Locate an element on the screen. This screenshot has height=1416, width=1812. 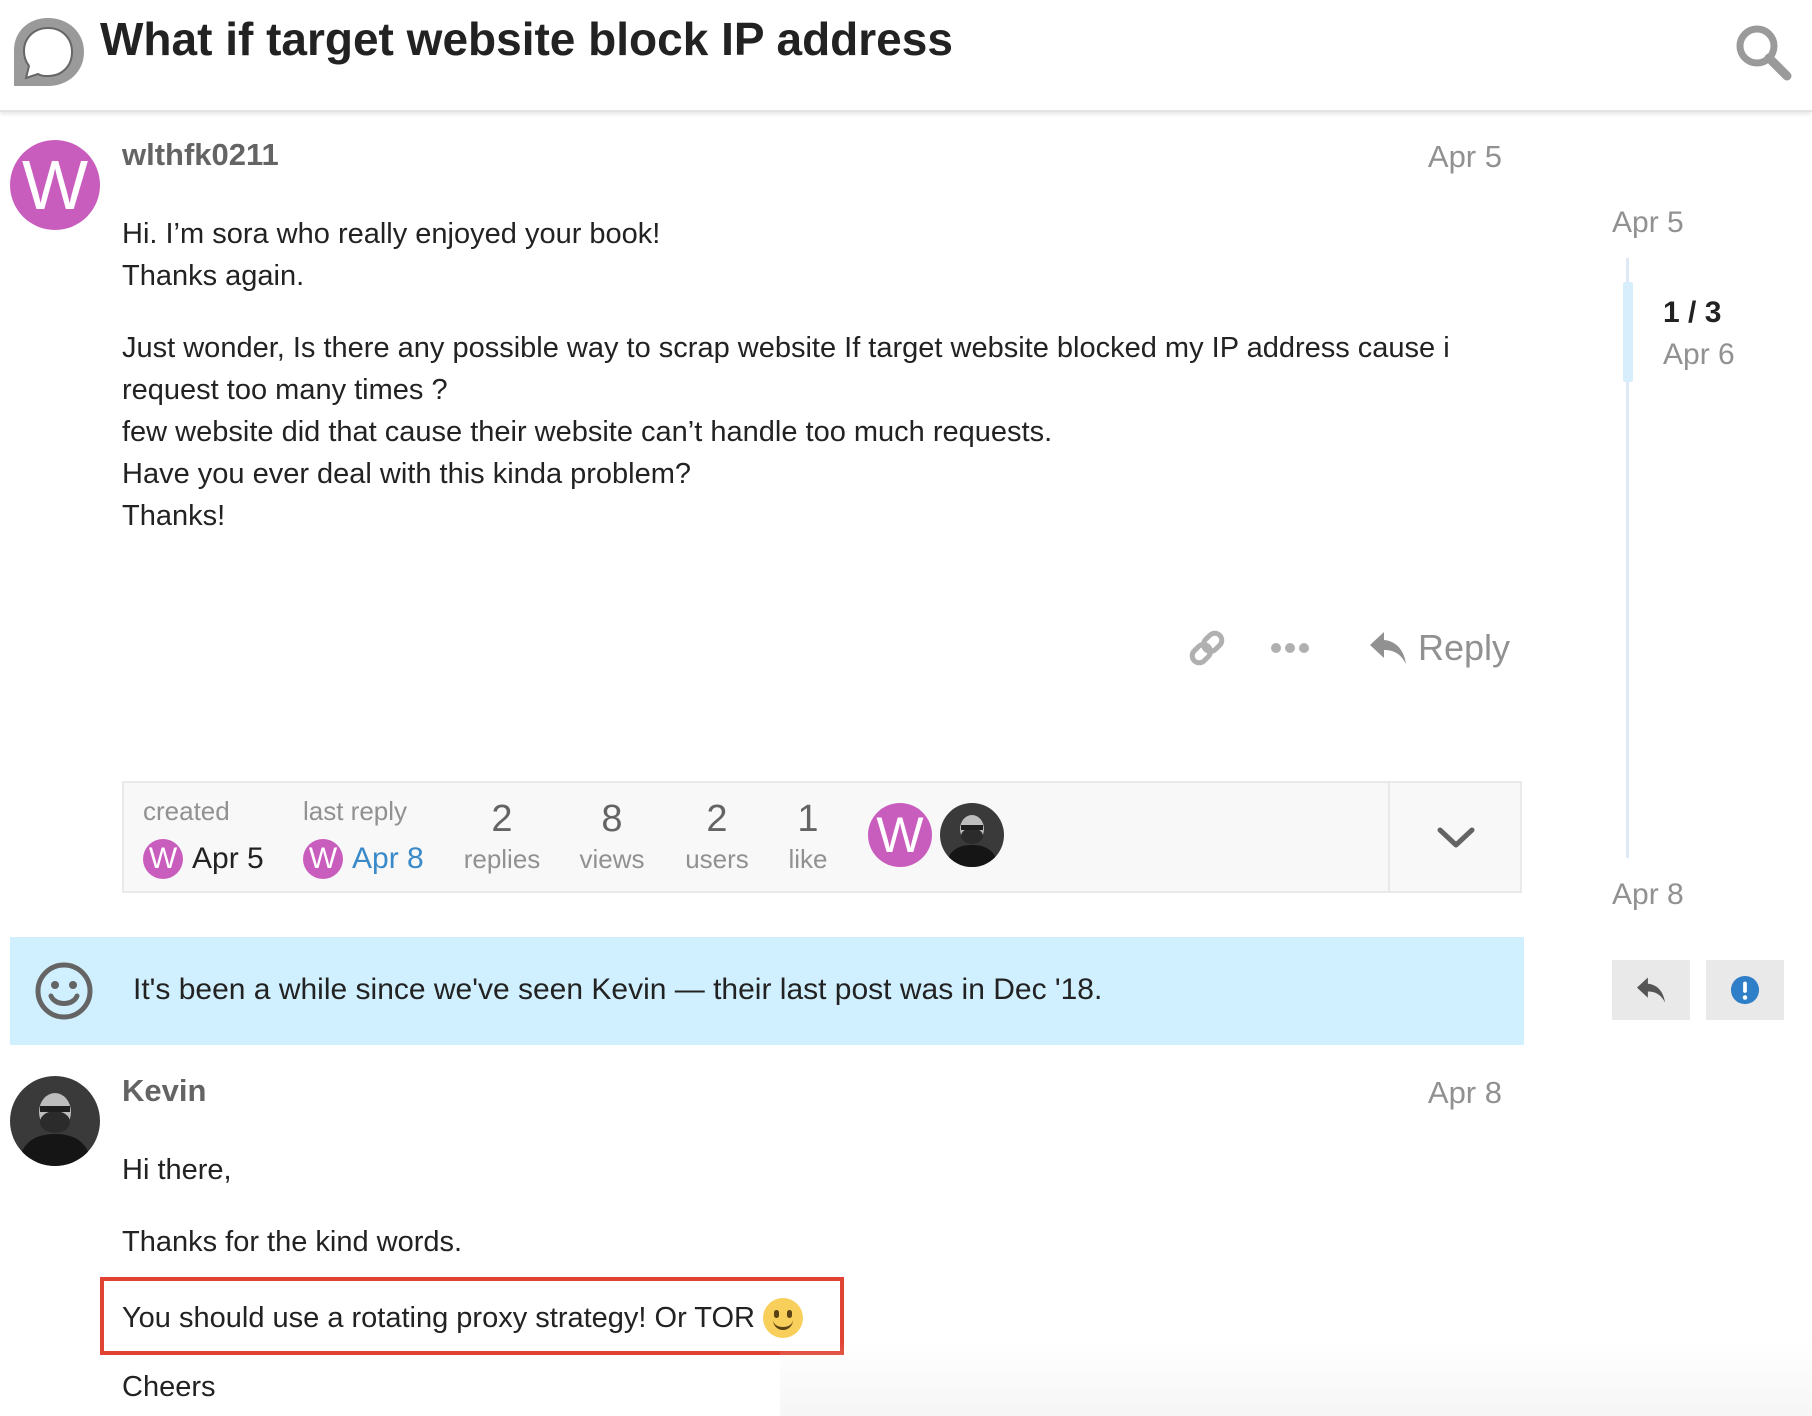
link-icon is located at coordinates (1207, 648).